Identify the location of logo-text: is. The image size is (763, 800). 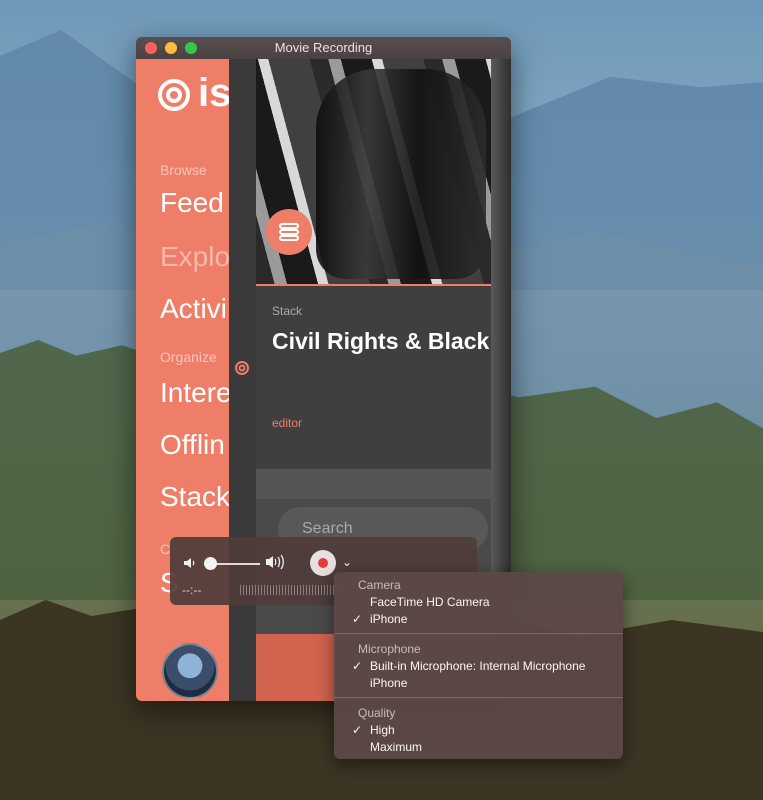
(213, 93).